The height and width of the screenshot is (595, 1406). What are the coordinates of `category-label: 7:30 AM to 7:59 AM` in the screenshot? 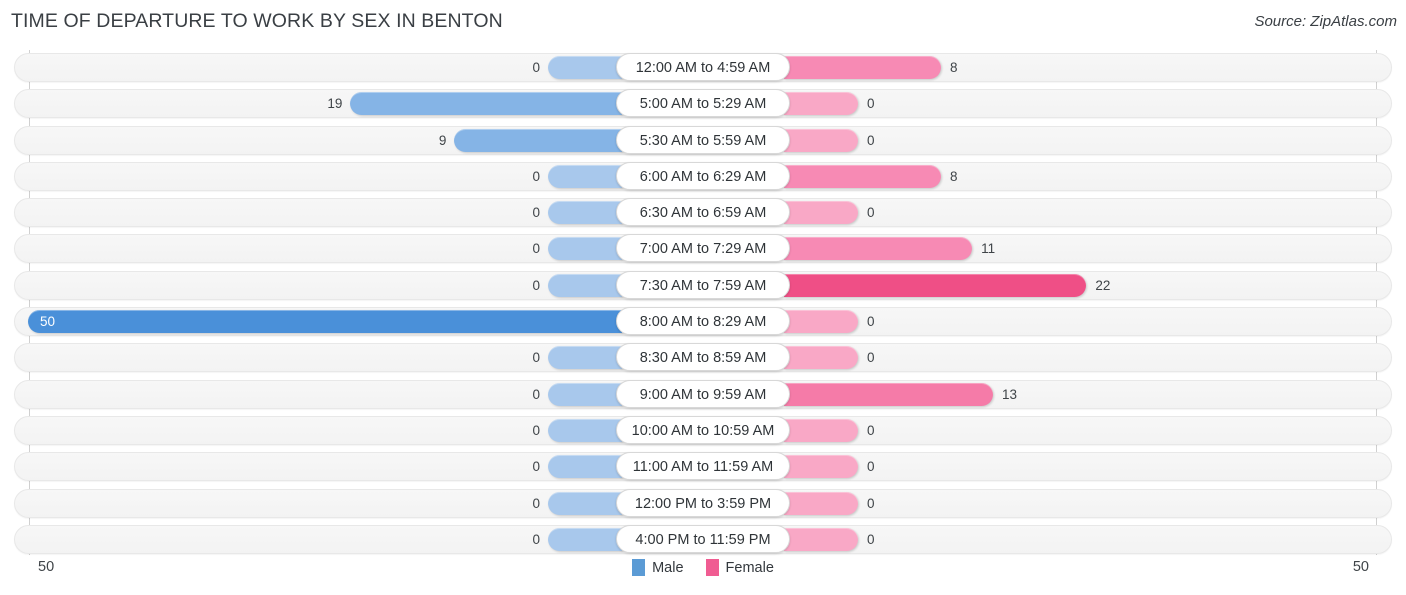 It's located at (703, 284).